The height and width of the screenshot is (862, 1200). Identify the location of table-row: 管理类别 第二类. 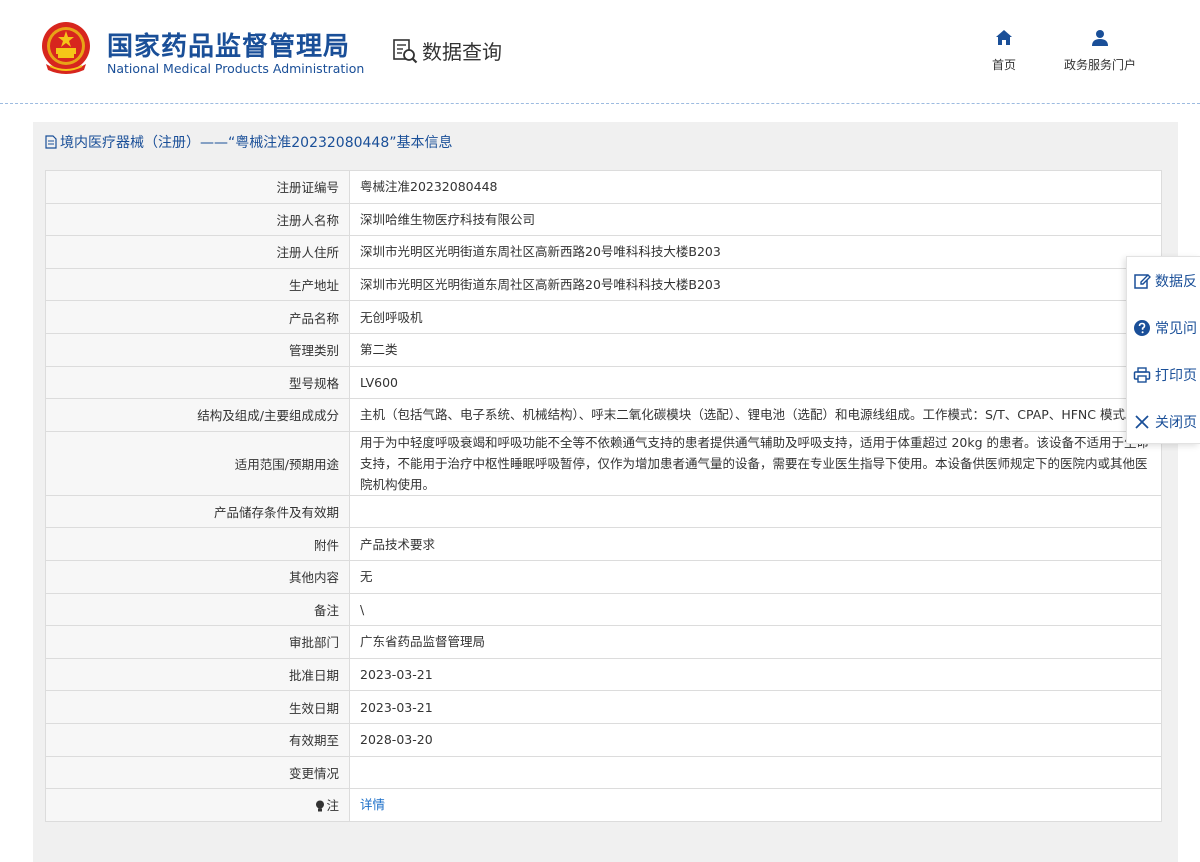
(603, 349).